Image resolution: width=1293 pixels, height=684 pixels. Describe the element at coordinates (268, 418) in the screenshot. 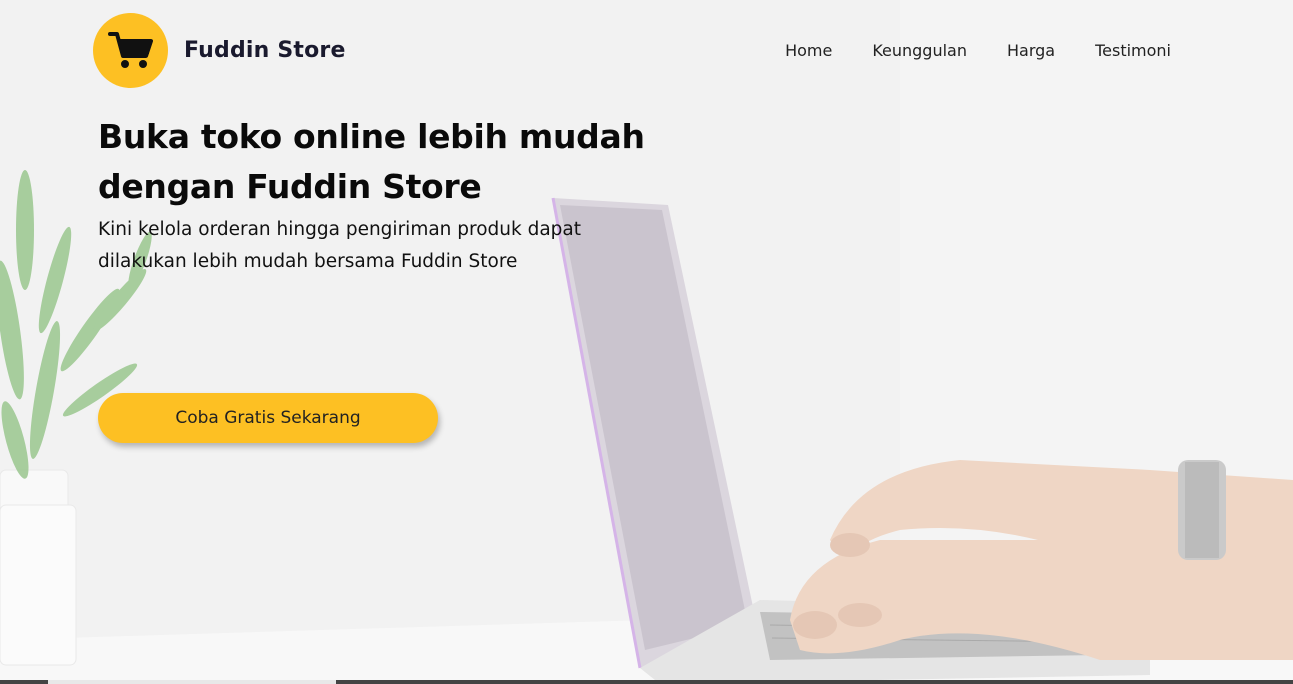

I see `try-free-button: Coba Gratis Sekarang` at that location.